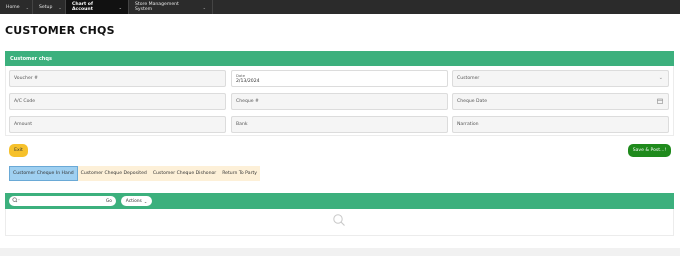  What do you see at coordinates (560, 78) in the screenshot?
I see `customer-select: Customer ⌄` at bounding box center [560, 78].